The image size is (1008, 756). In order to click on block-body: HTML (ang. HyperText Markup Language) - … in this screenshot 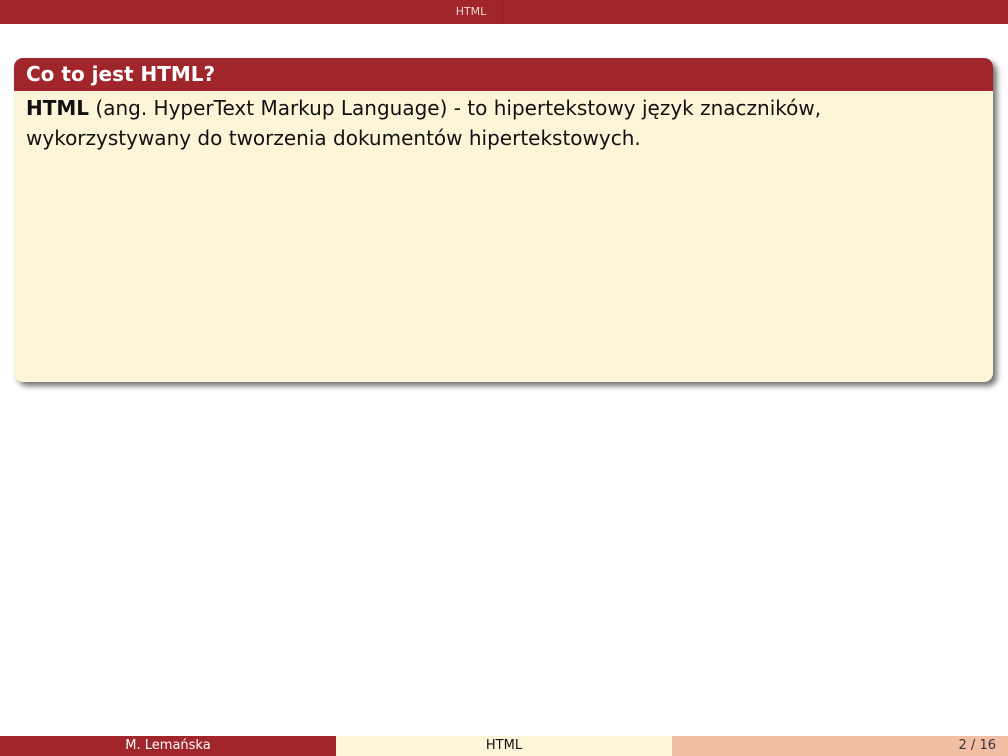, I will do `click(503, 122)`.